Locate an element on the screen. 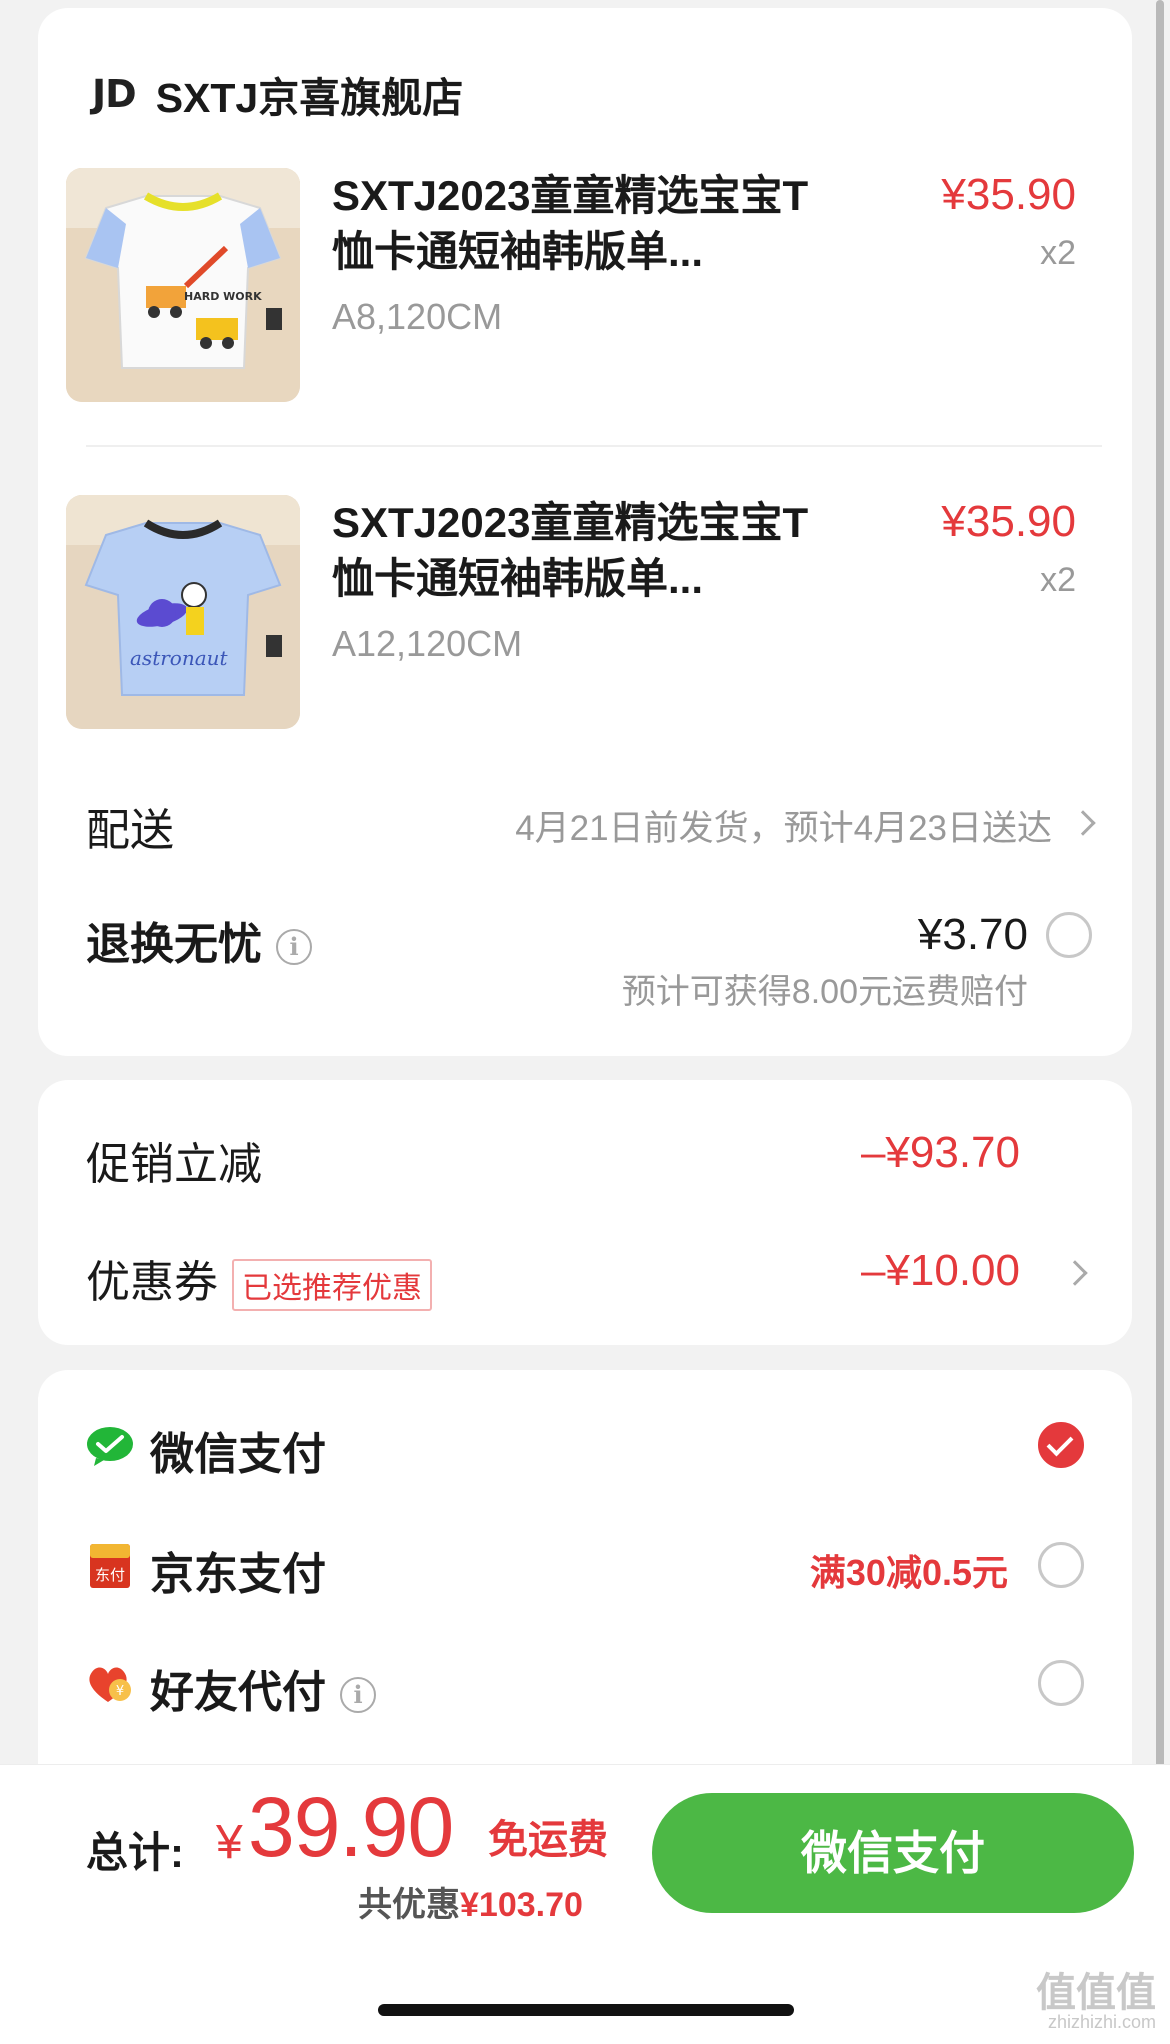  return-insurance-label-text: 退换无忧 is located at coordinates (174, 944).